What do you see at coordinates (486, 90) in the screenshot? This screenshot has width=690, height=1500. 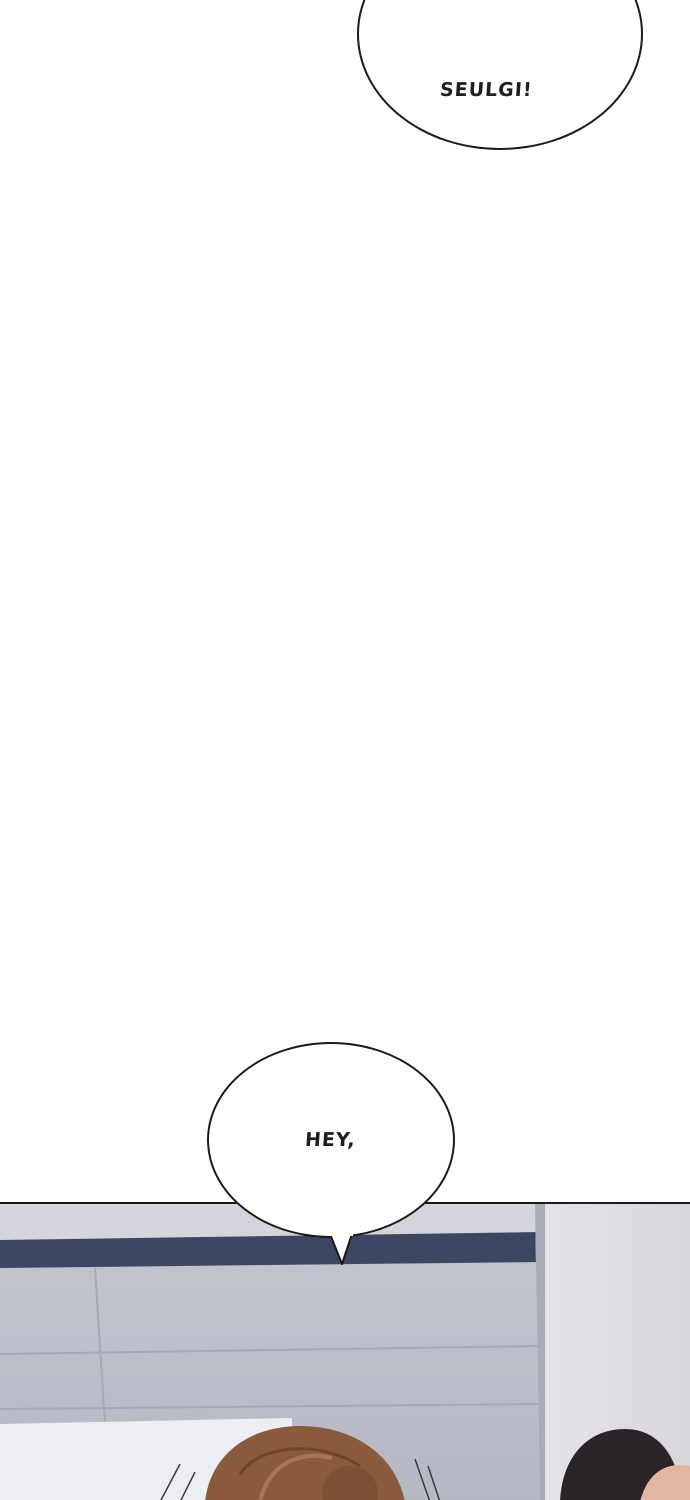 I see `speech-bubble-text: SEULGI!` at bounding box center [486, 90].